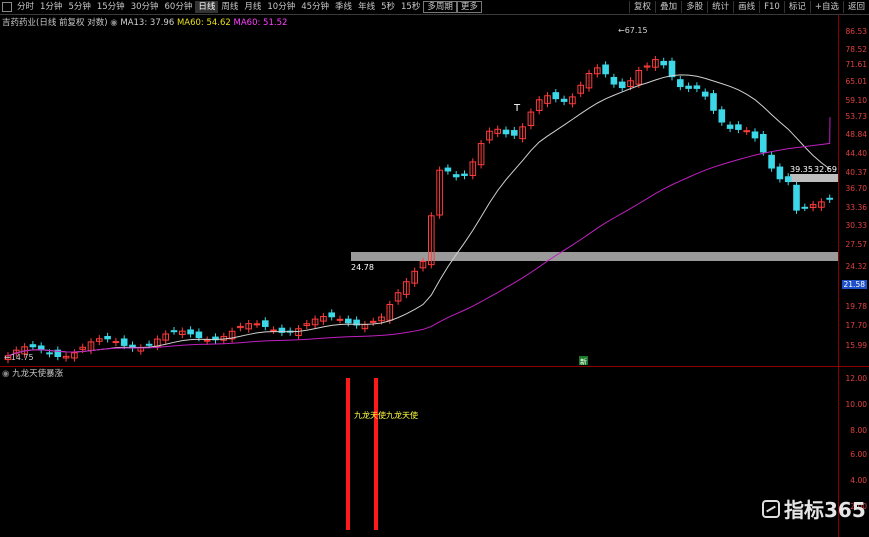 This screenshot has width=869, height=537. What do you see at coordinates (856, 244) in the screenshot?
I see `price-tick: 27.57` at bounding box center [856, 244].